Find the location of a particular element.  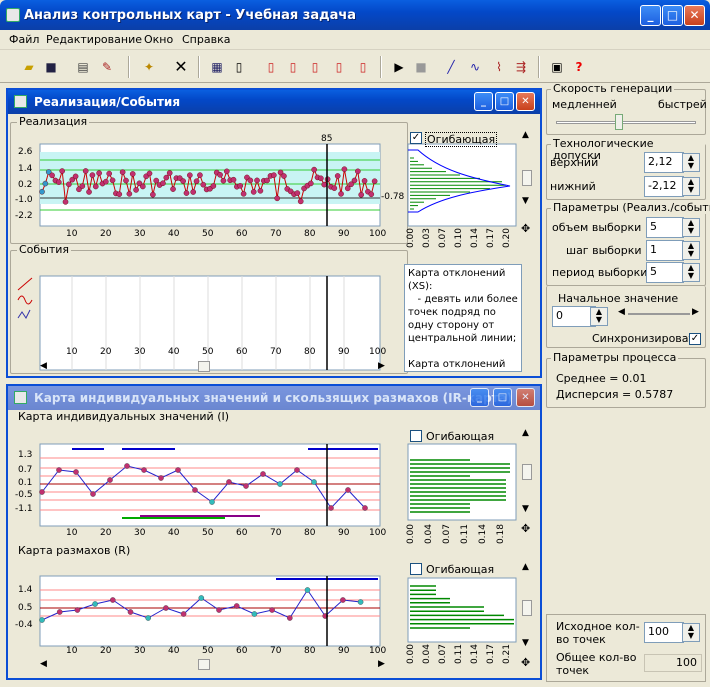

trend-icon is located at coordinates (25, 284).